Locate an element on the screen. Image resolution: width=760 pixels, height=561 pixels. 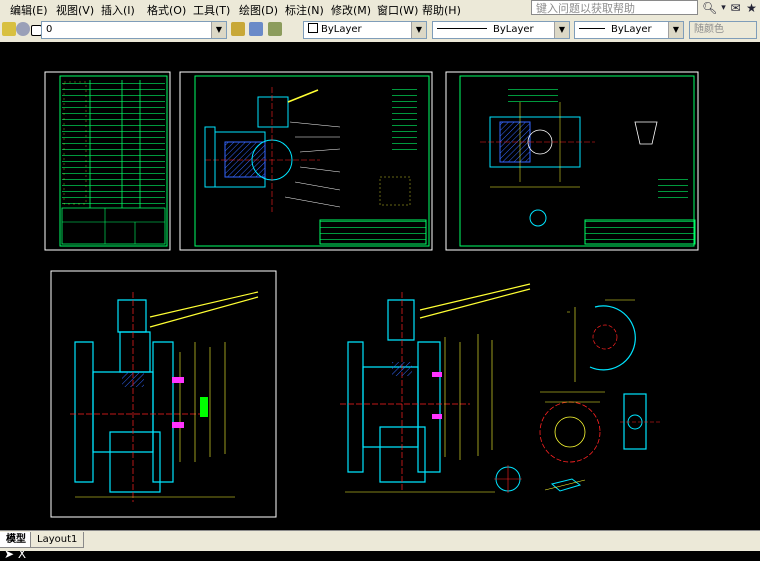
valve-front-view-large is located at coordinates (163, 394).